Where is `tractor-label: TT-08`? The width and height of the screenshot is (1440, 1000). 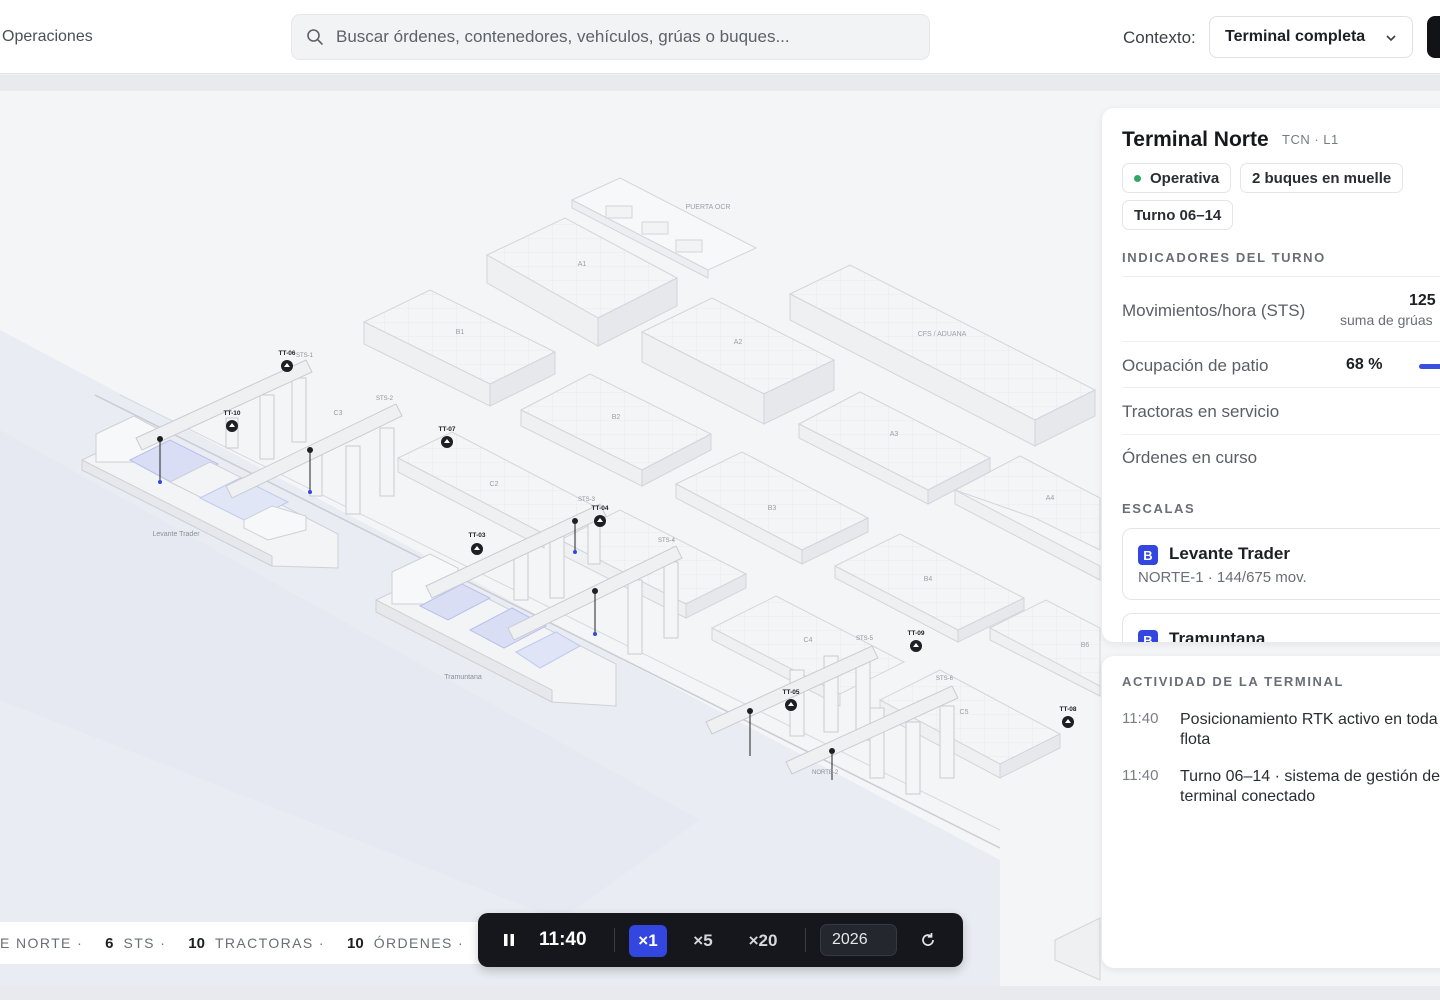 tractor-label: TT-08 is located at coordinates (1068, 709).